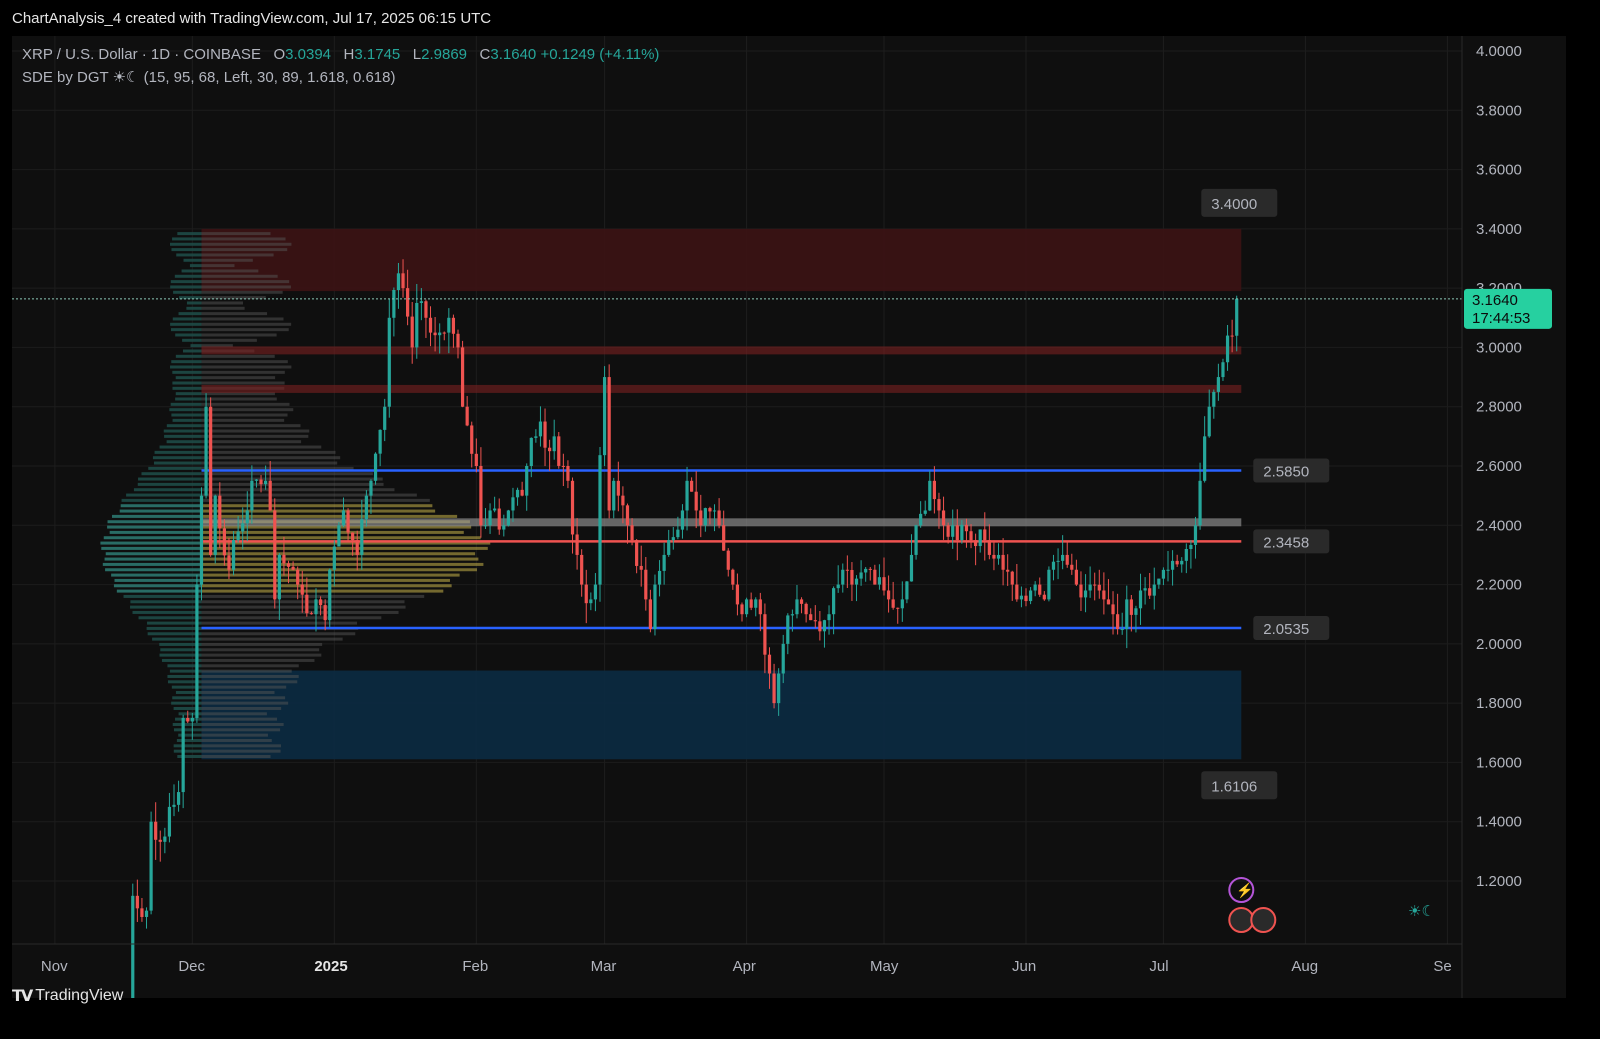 This screenshot has height=1039, width=1600. What do you see at coordinates (141, 54) in the screenshot?
I see `symbol-title: XRP / U.S. Dollar · 1D · COINBASE` at bounding box center [141, 54].